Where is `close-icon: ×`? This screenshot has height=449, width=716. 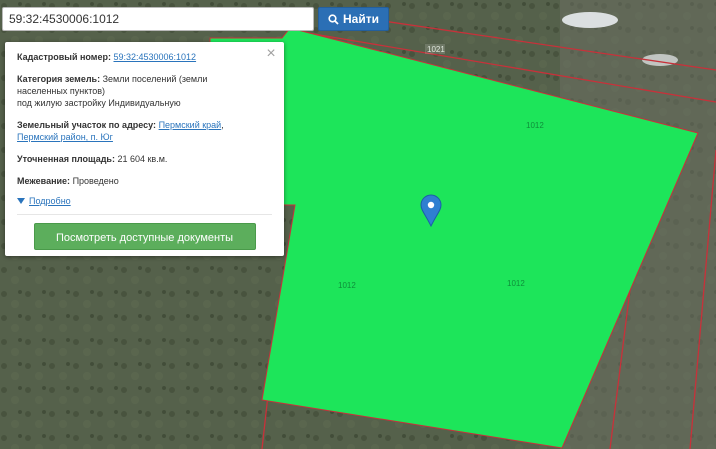 close-icon: × is located at coordinates (271, 54).